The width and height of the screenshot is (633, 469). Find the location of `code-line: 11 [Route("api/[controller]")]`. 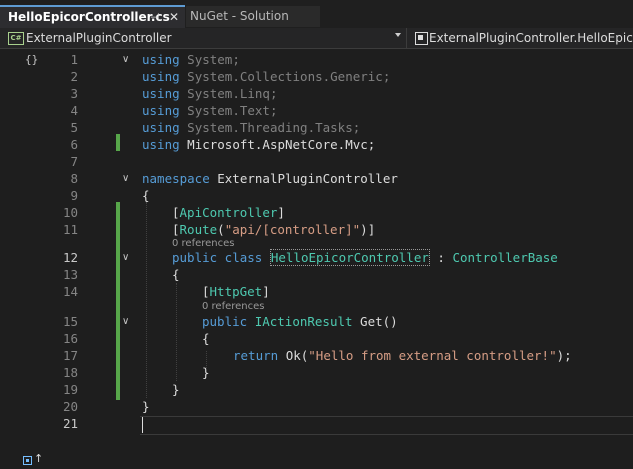

code-line: 11 [Route("api/[controller]")] is located at coordinates (316, 229).